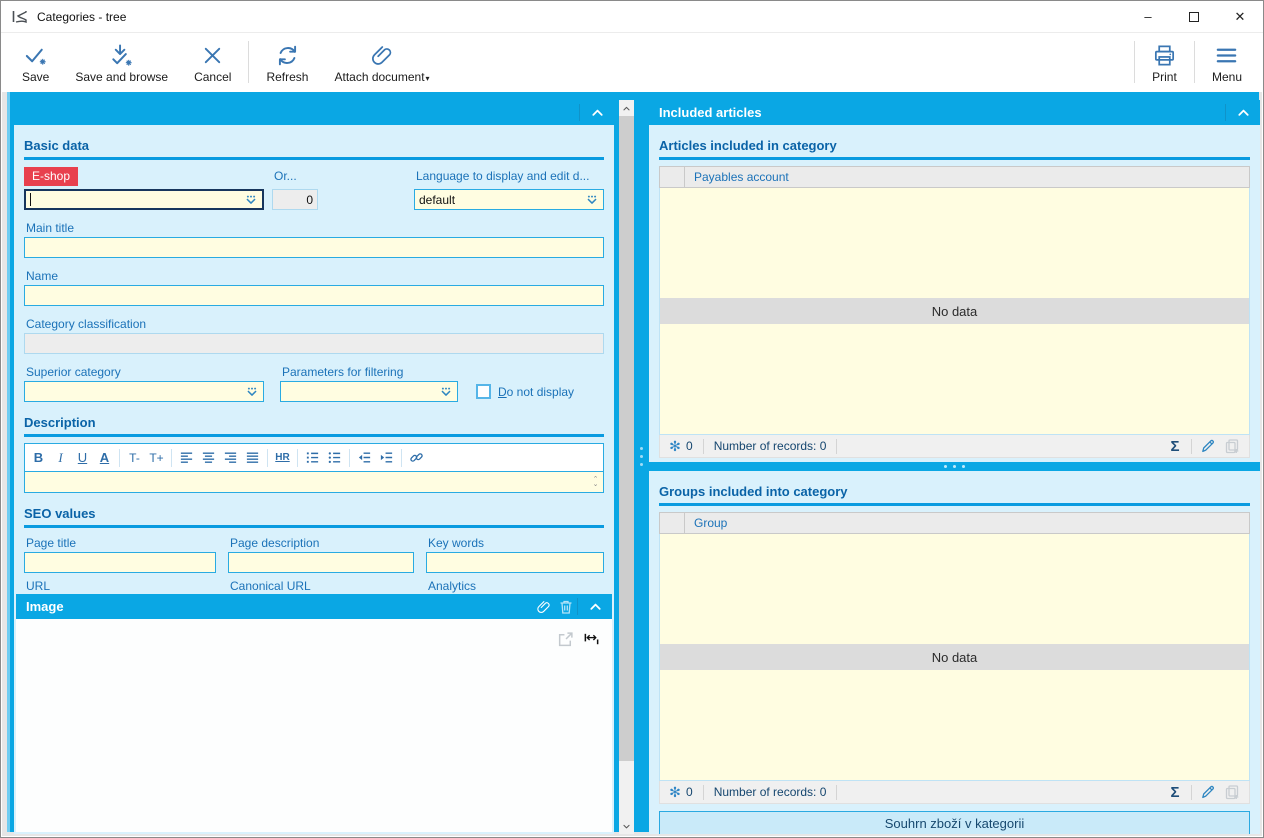  What do you see at coordinates (134, 457) in the screenshot?
I see `font-smaller-icon: T-` at bounding box center [134, 457].